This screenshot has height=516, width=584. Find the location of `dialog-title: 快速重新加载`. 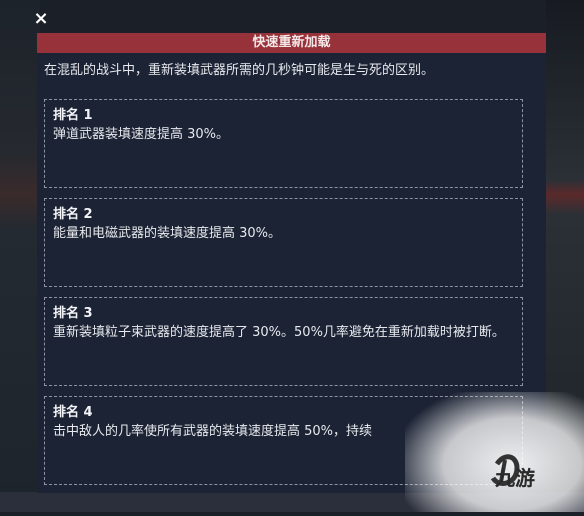

dialog-title: 快速重新加载 is located at coordinates (291, 43).